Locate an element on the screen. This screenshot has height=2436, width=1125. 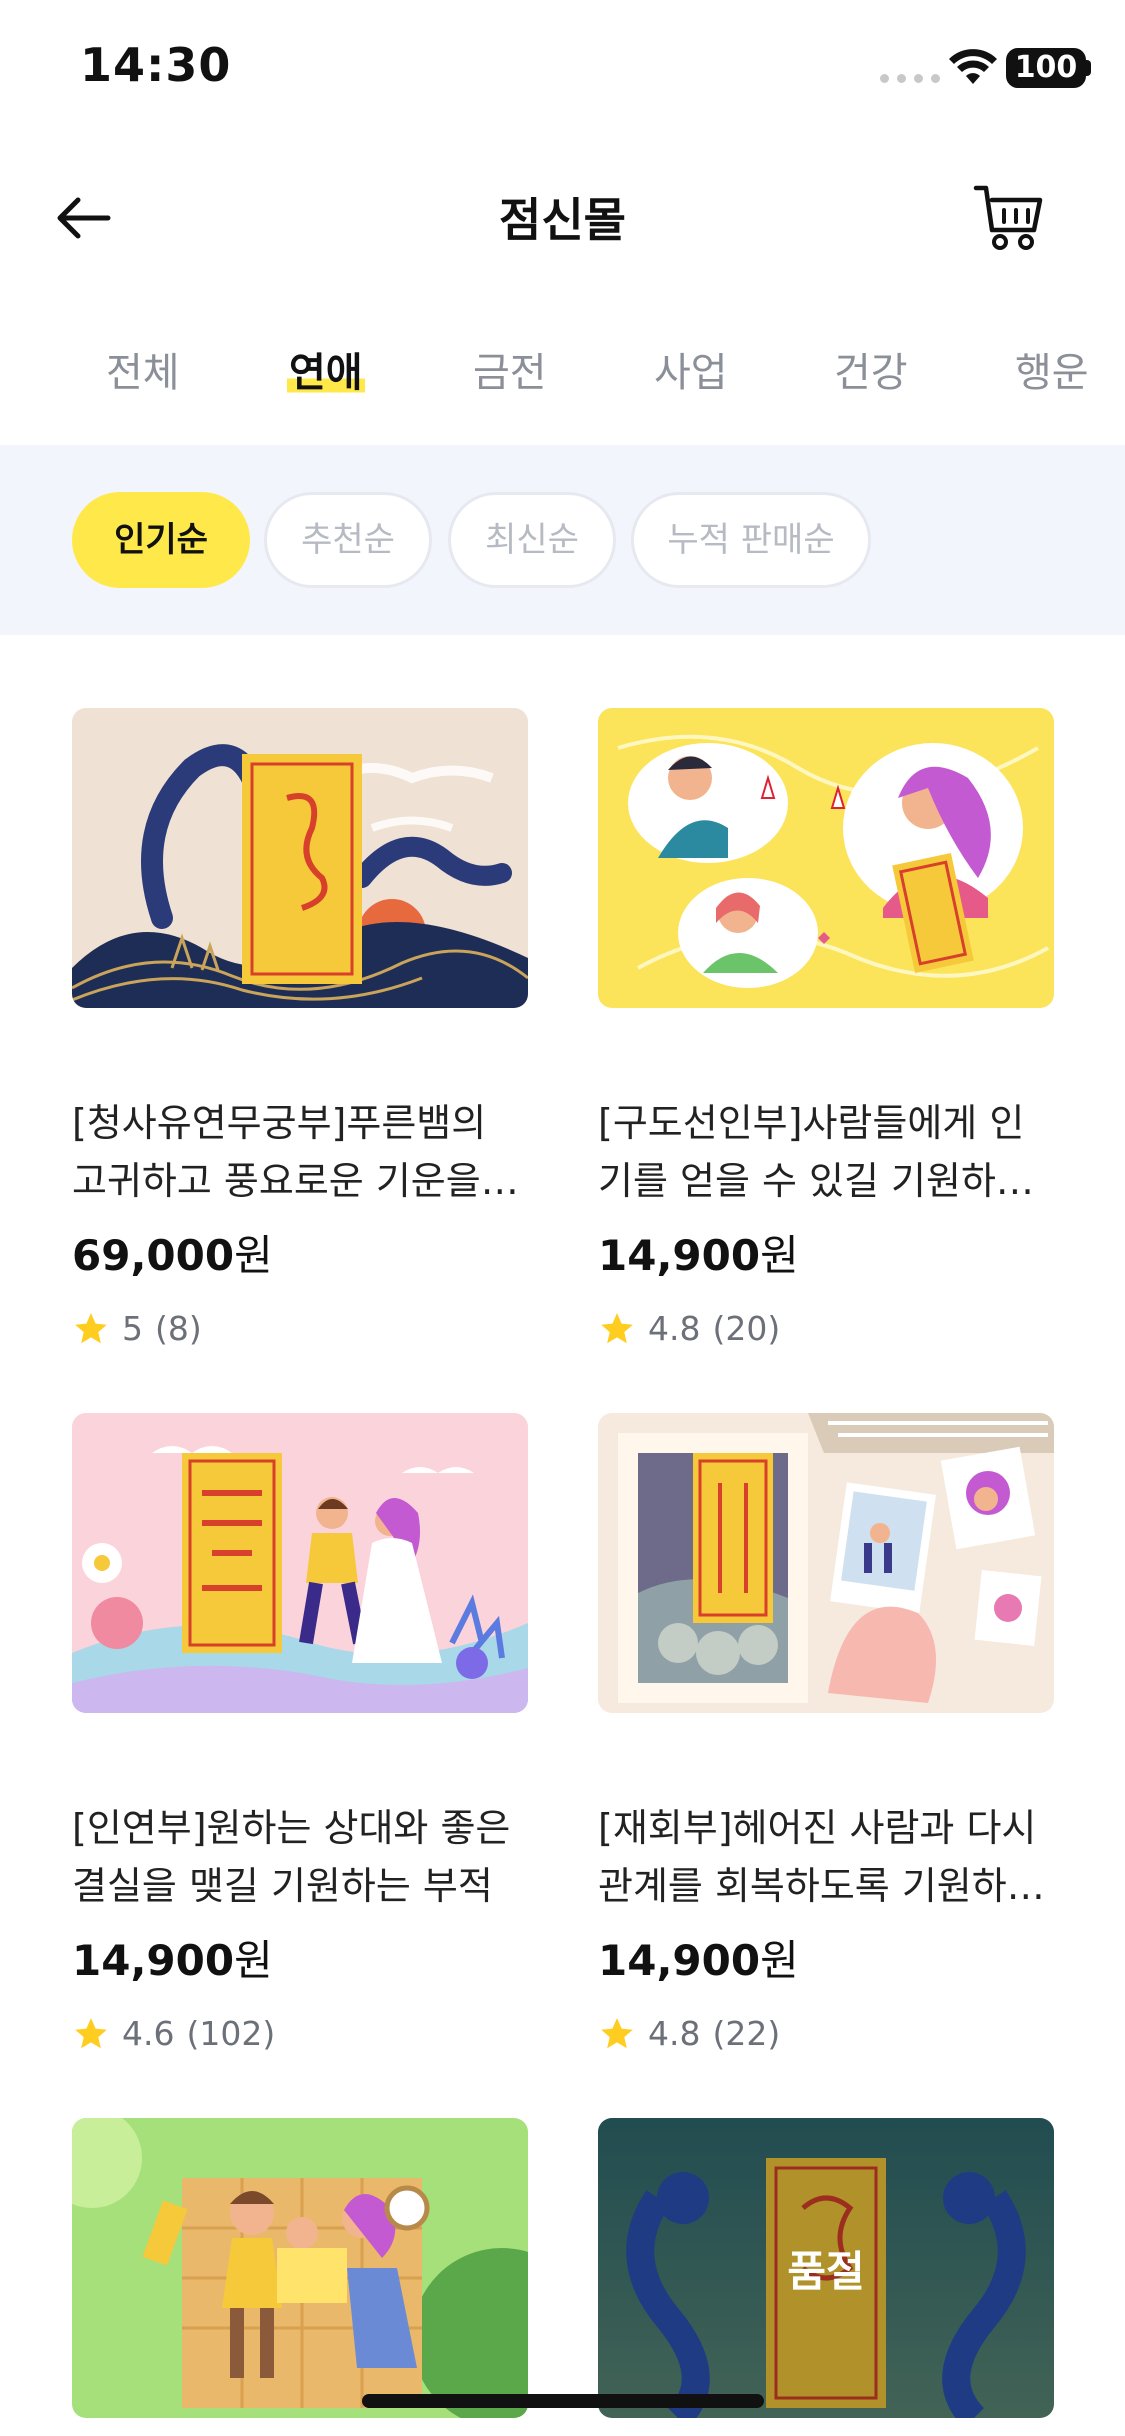
product-price: 69,000원 is located at coordinates (172, 1255).